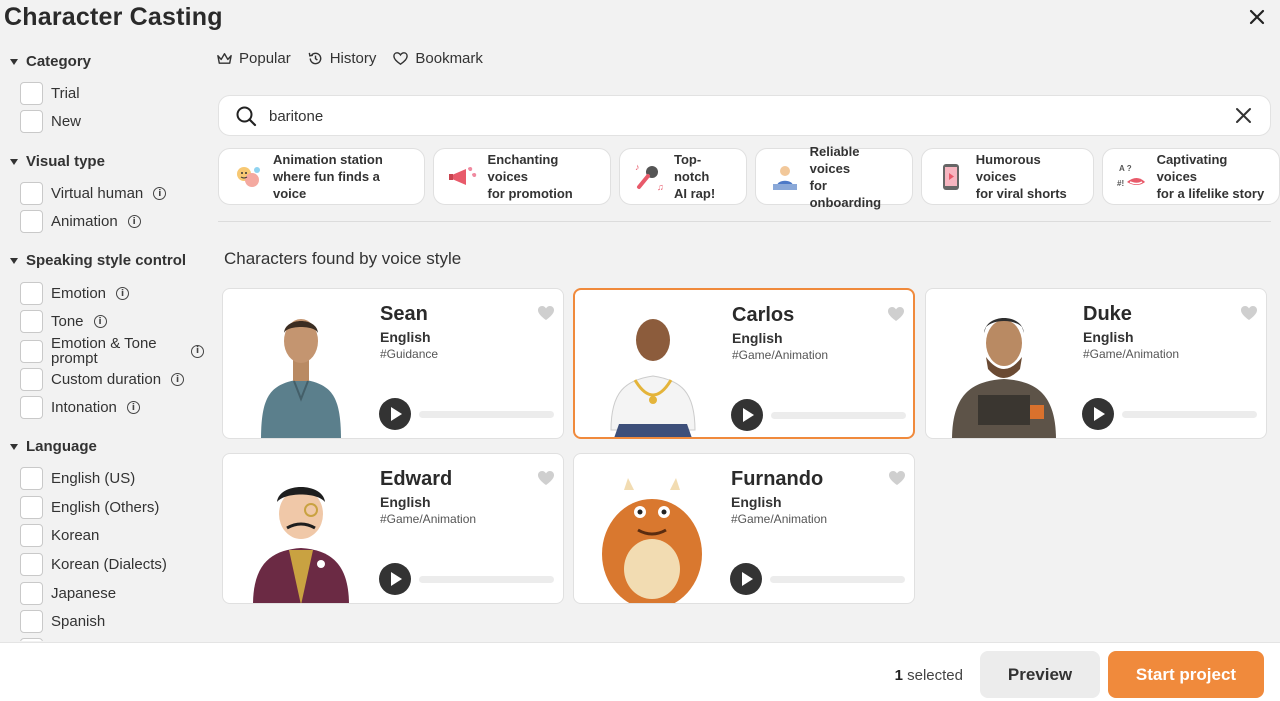 Image resolution: width=1280 pixels, height=701 pixels. I want to click on filter-english-others: English (Others), so click(89, 507).